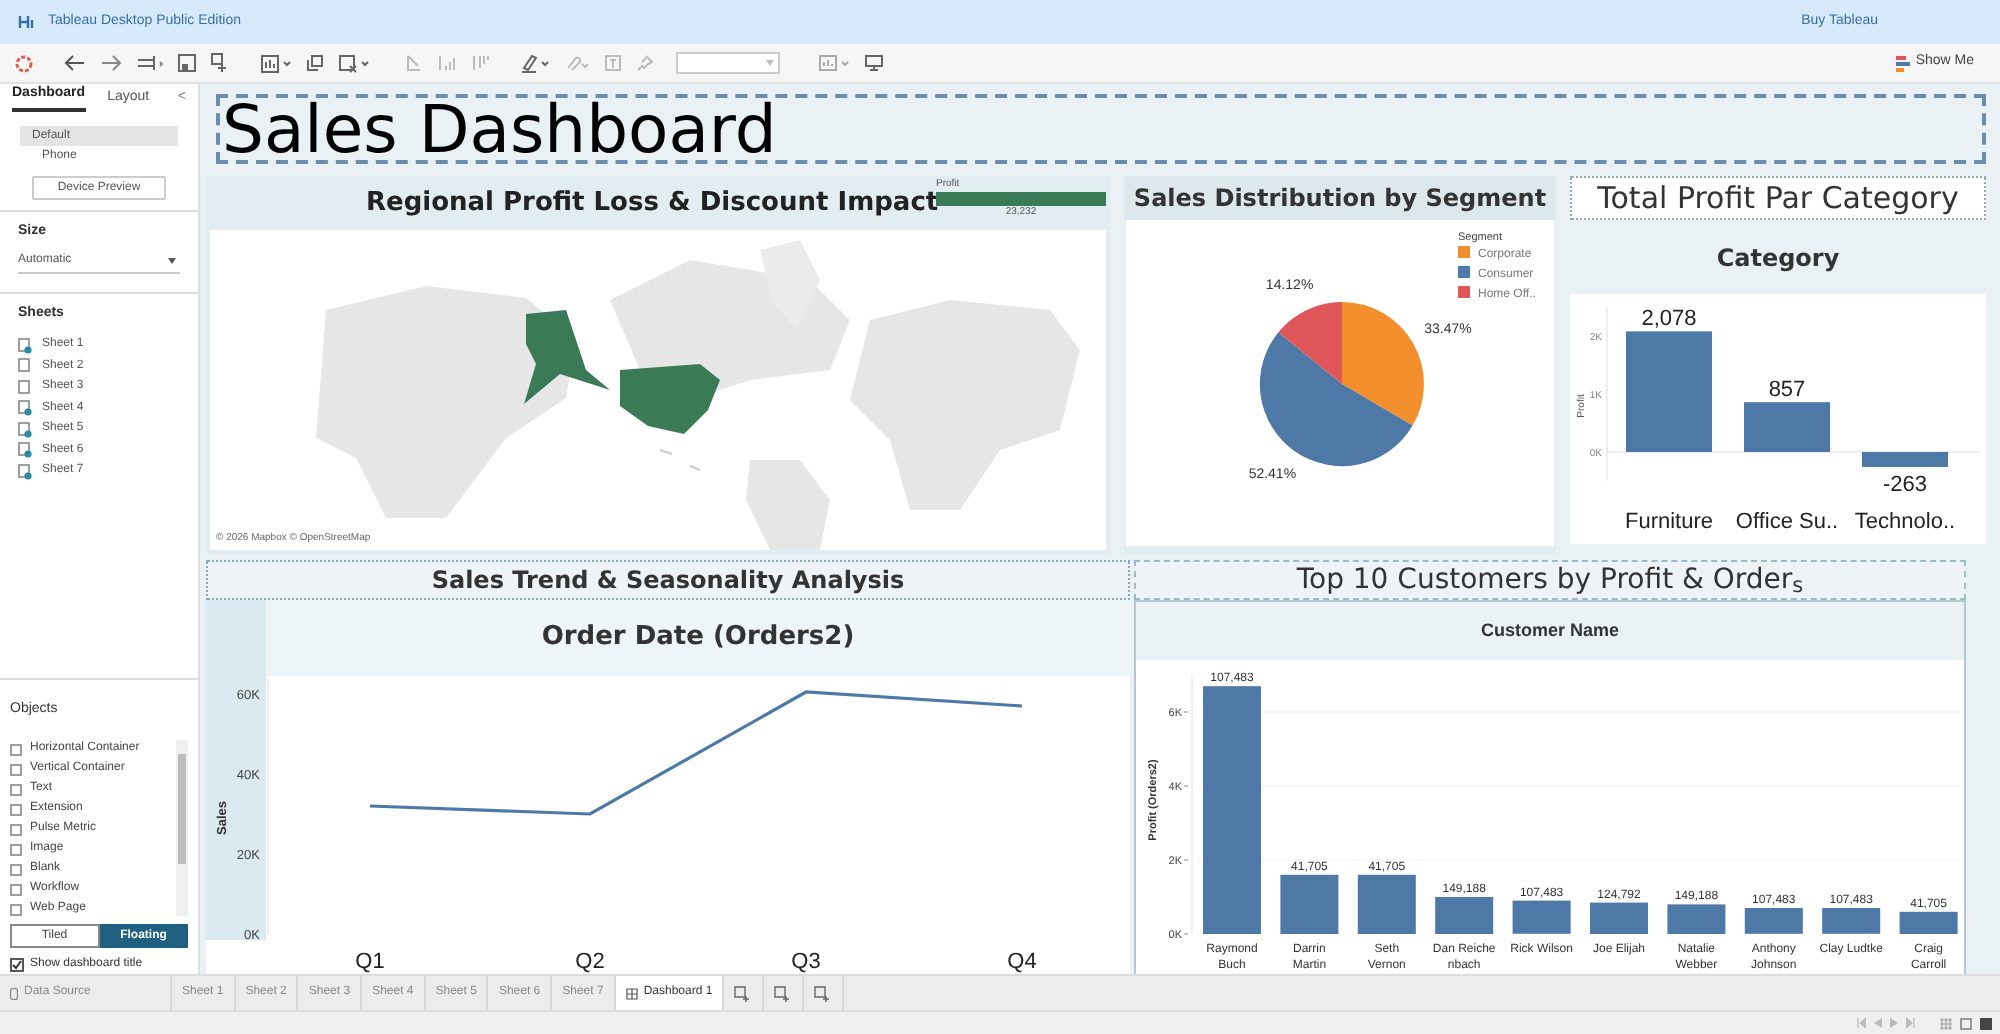 The image size is (2000, 1034). I want to click on check-icon, so click(17, 965).